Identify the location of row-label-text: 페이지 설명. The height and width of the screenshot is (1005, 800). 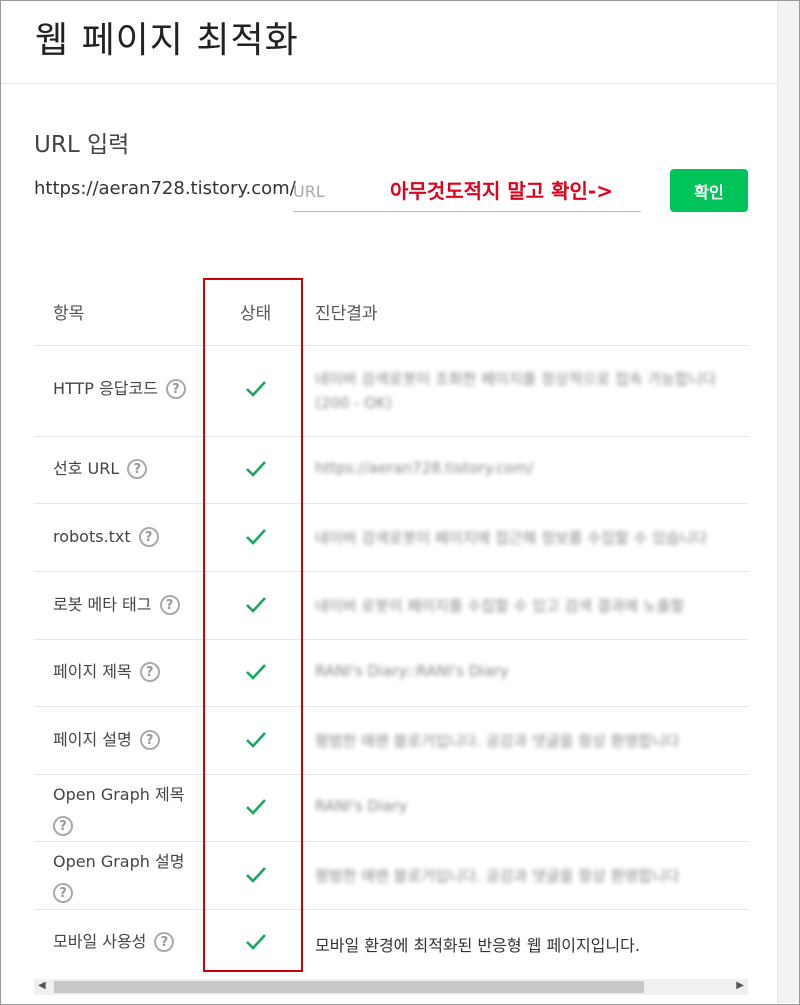
(92, 739).